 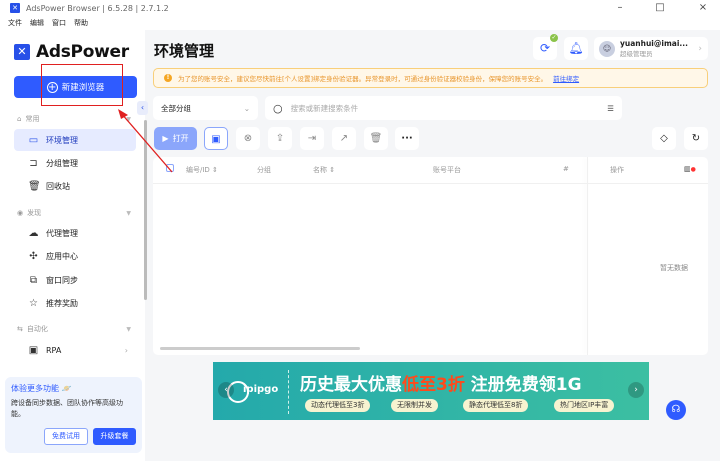 I want to click on annotation-arrow, so click(x=145, y=141).